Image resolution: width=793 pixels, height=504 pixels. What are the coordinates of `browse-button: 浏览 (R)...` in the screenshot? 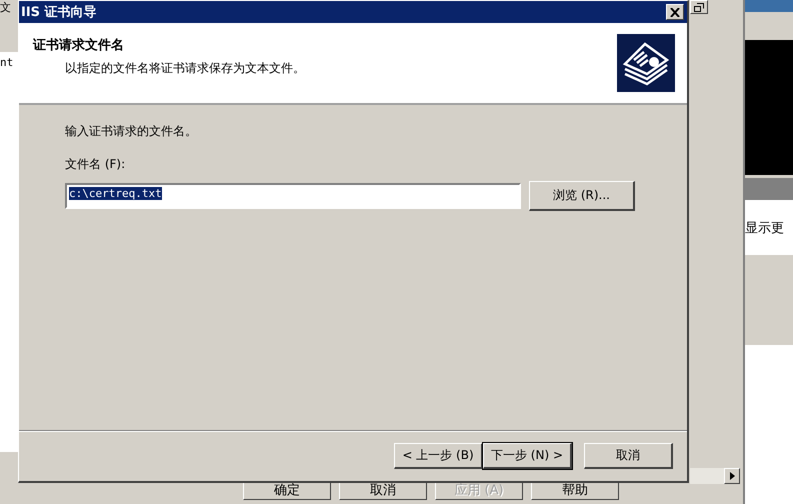 It's located at (582, 196).